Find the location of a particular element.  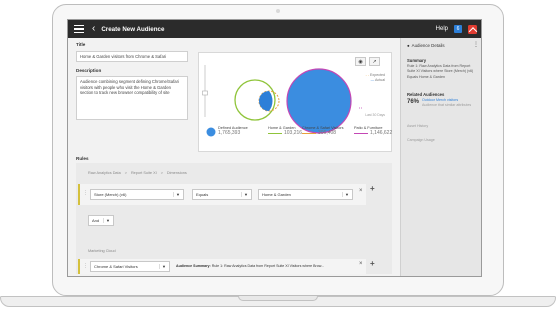

patio-furniture-stat: Patio & Furniture 1,146,622 is located at coordinates (373, 131).